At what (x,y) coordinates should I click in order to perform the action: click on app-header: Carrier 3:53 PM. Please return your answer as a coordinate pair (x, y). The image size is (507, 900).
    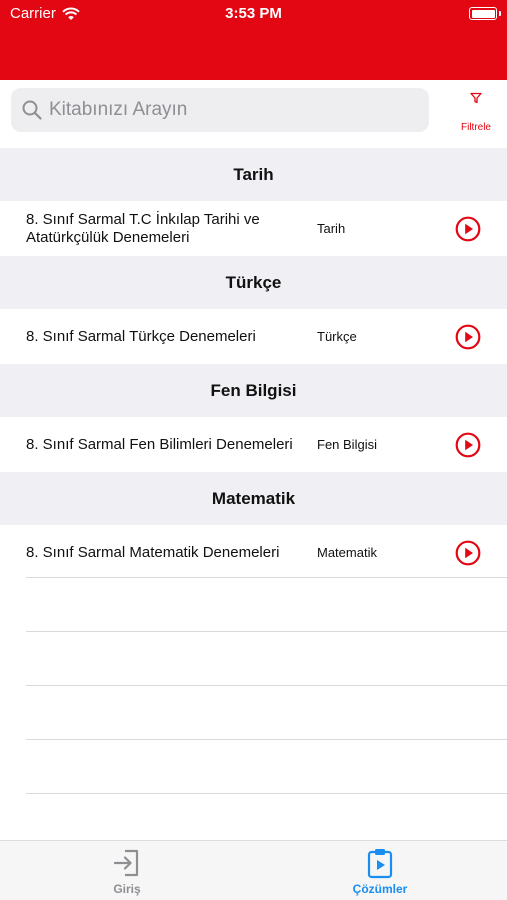
    Looking at the image, I should click on (253, 40).